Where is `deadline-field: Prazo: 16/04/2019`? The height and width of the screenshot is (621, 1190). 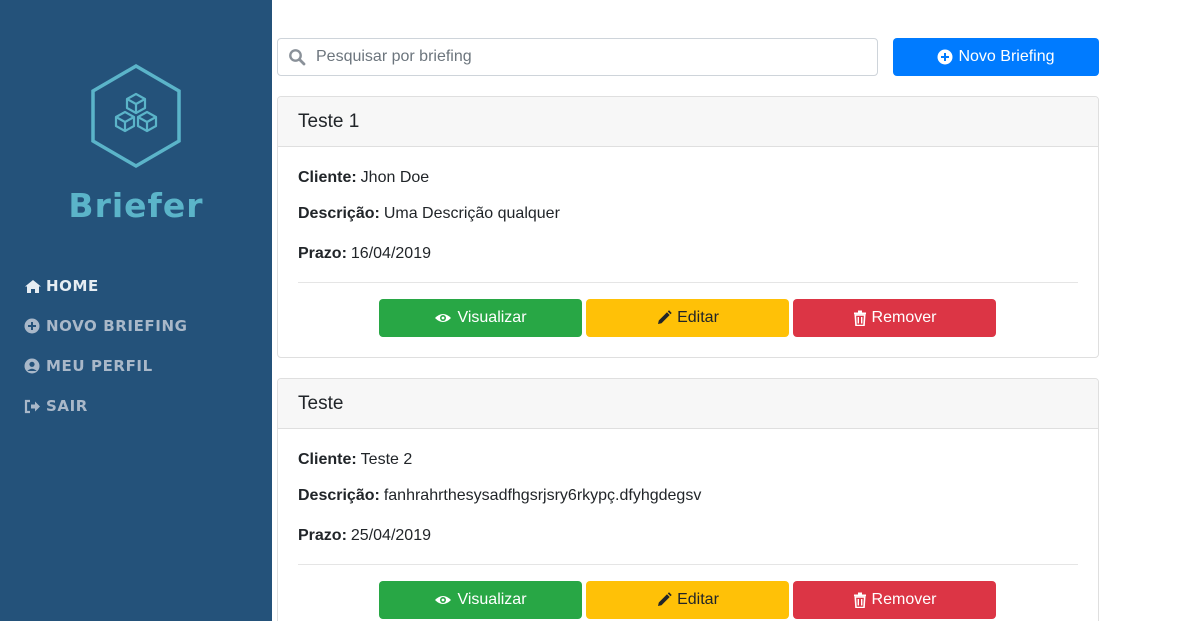
deadline-field: Prazo: 16/04/2019 is located at coordinates (364, 254).